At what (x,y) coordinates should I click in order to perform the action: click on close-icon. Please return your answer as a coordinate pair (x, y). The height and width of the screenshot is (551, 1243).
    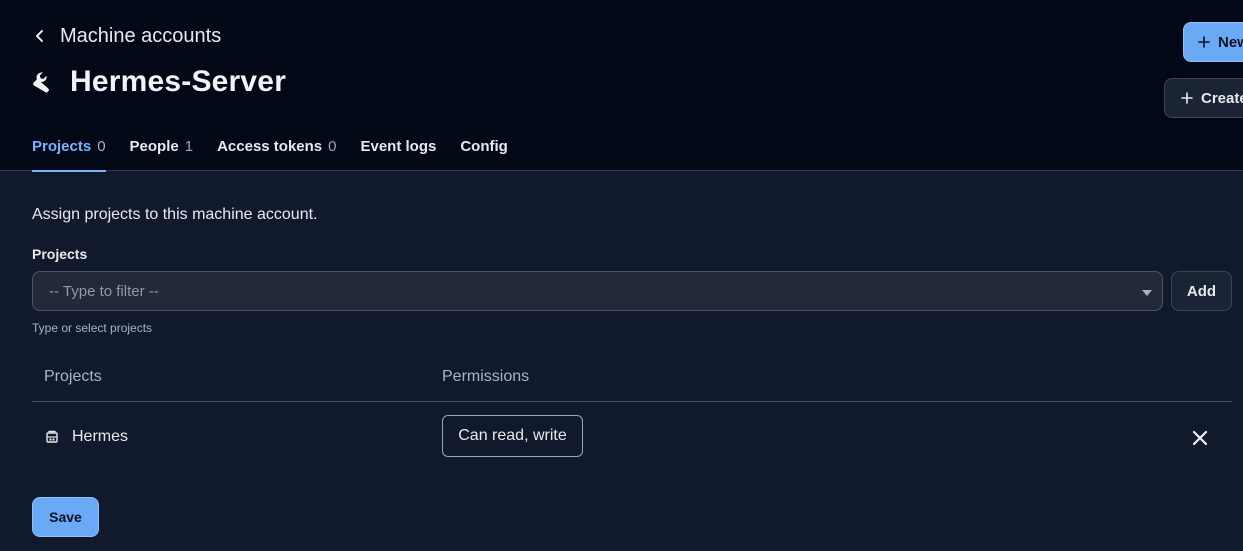
    Looking at the image, I should click on (1200, 438).